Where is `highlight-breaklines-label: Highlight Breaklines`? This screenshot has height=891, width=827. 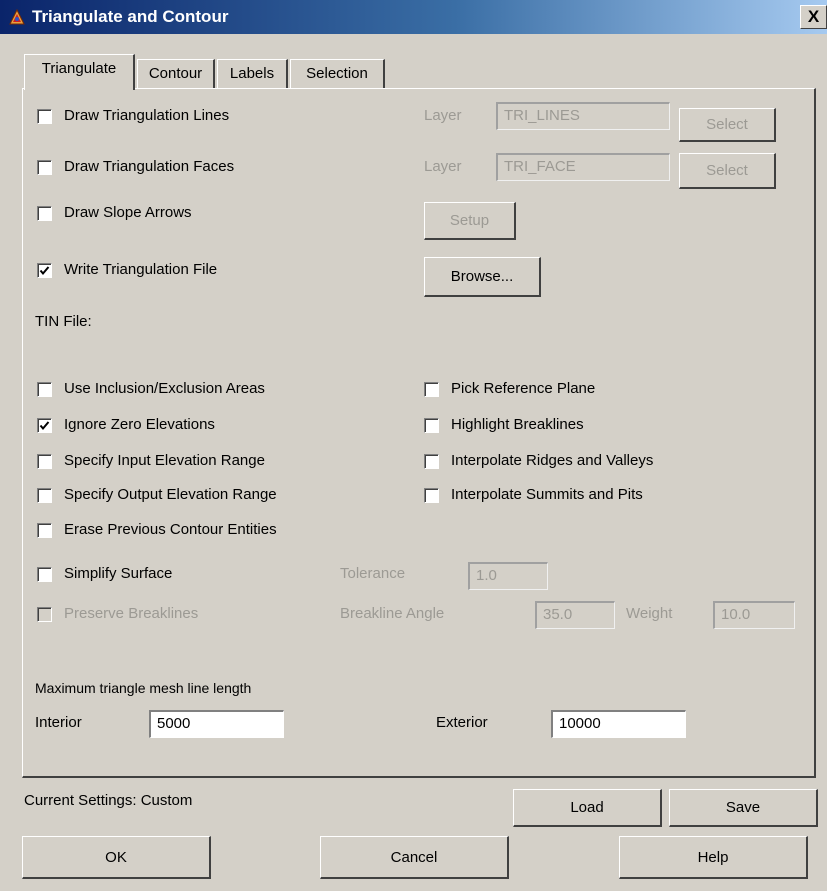 highlight-breaklines-label: Highlight Breaklines is located at coordinates (517, 424).